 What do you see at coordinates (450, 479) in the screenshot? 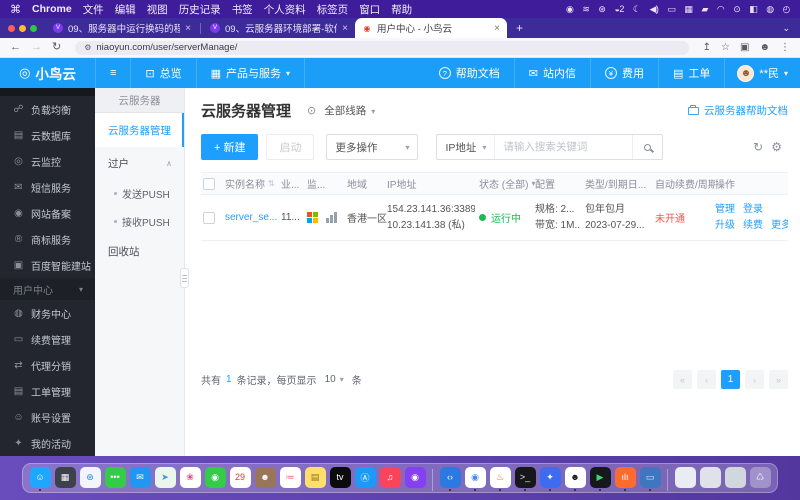
I see `dock-vscode: ‹›` at bounding box center [450, 479].